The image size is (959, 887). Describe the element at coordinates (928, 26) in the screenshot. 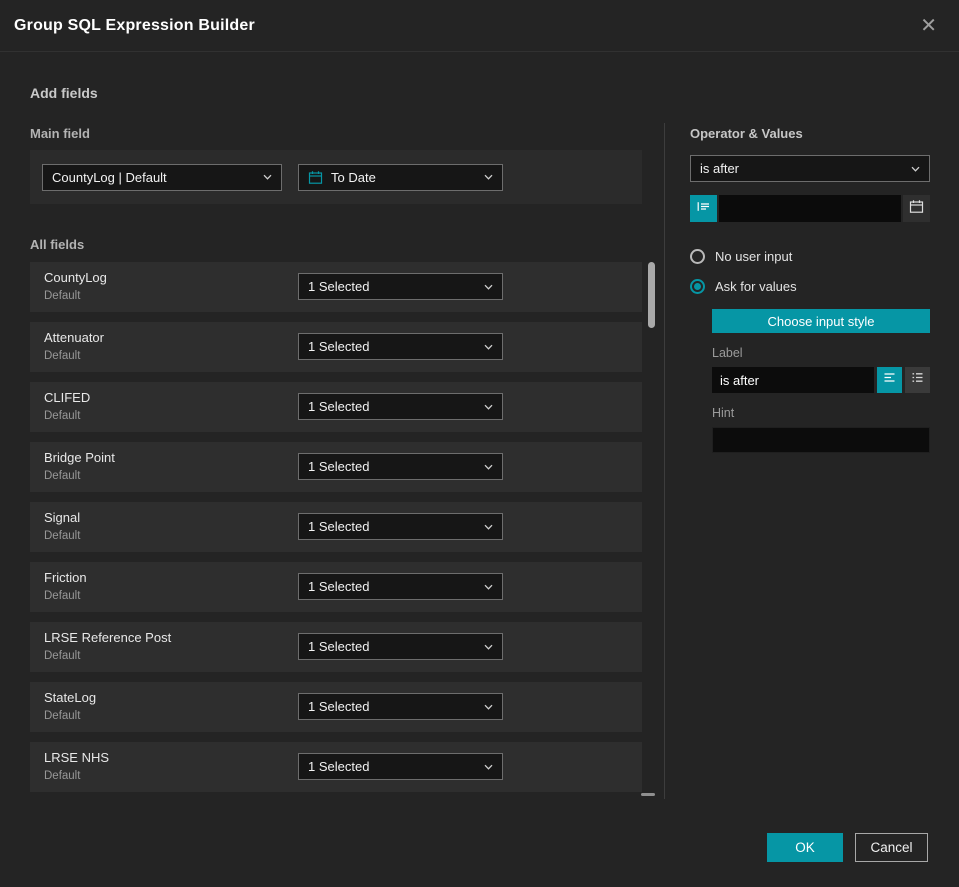

I see `close-icon: ✕` at that location.